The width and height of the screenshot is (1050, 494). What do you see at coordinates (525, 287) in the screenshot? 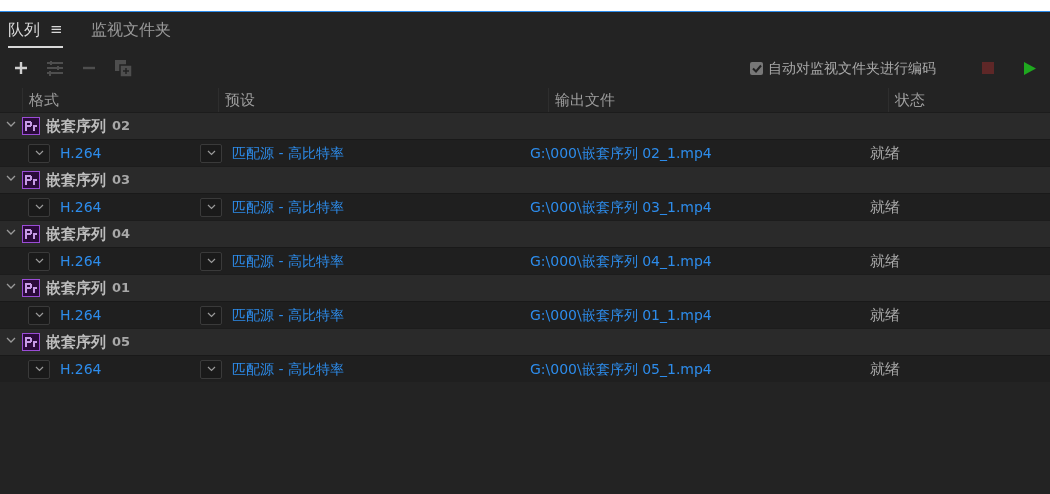
I see `group-row: 嵌套序列 01` at bounding box center [525, 287].